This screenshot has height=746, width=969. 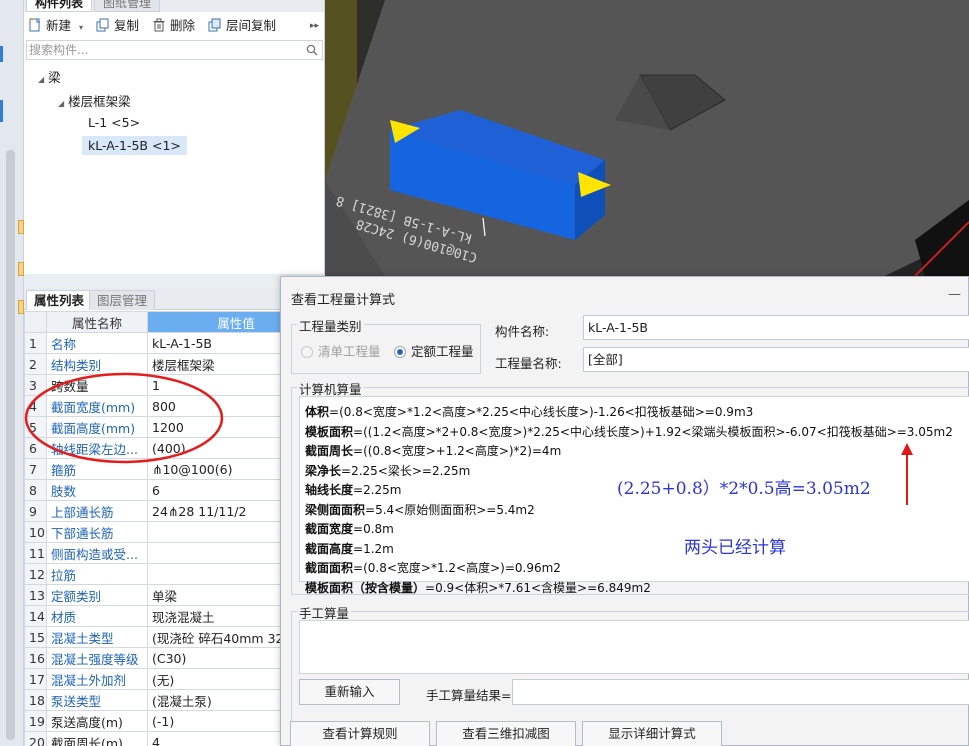 What do you see at coordinates (312, 50) in the screenshot?
I see `search-icon` at bounding box center [312, 50].